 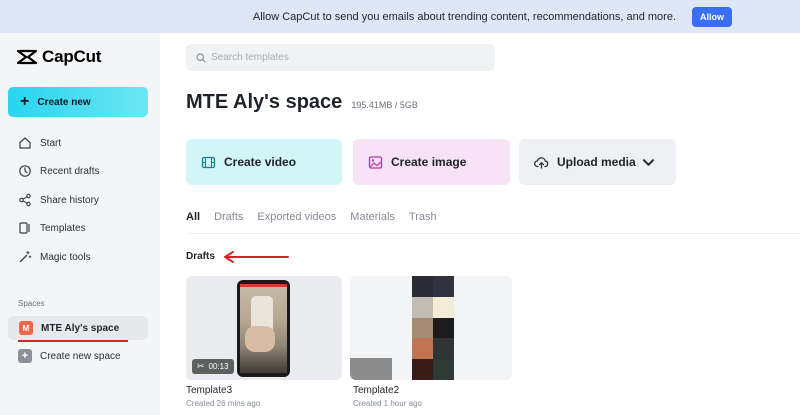 I want to click on color-swatch-preview, so click(x=433, y=328).